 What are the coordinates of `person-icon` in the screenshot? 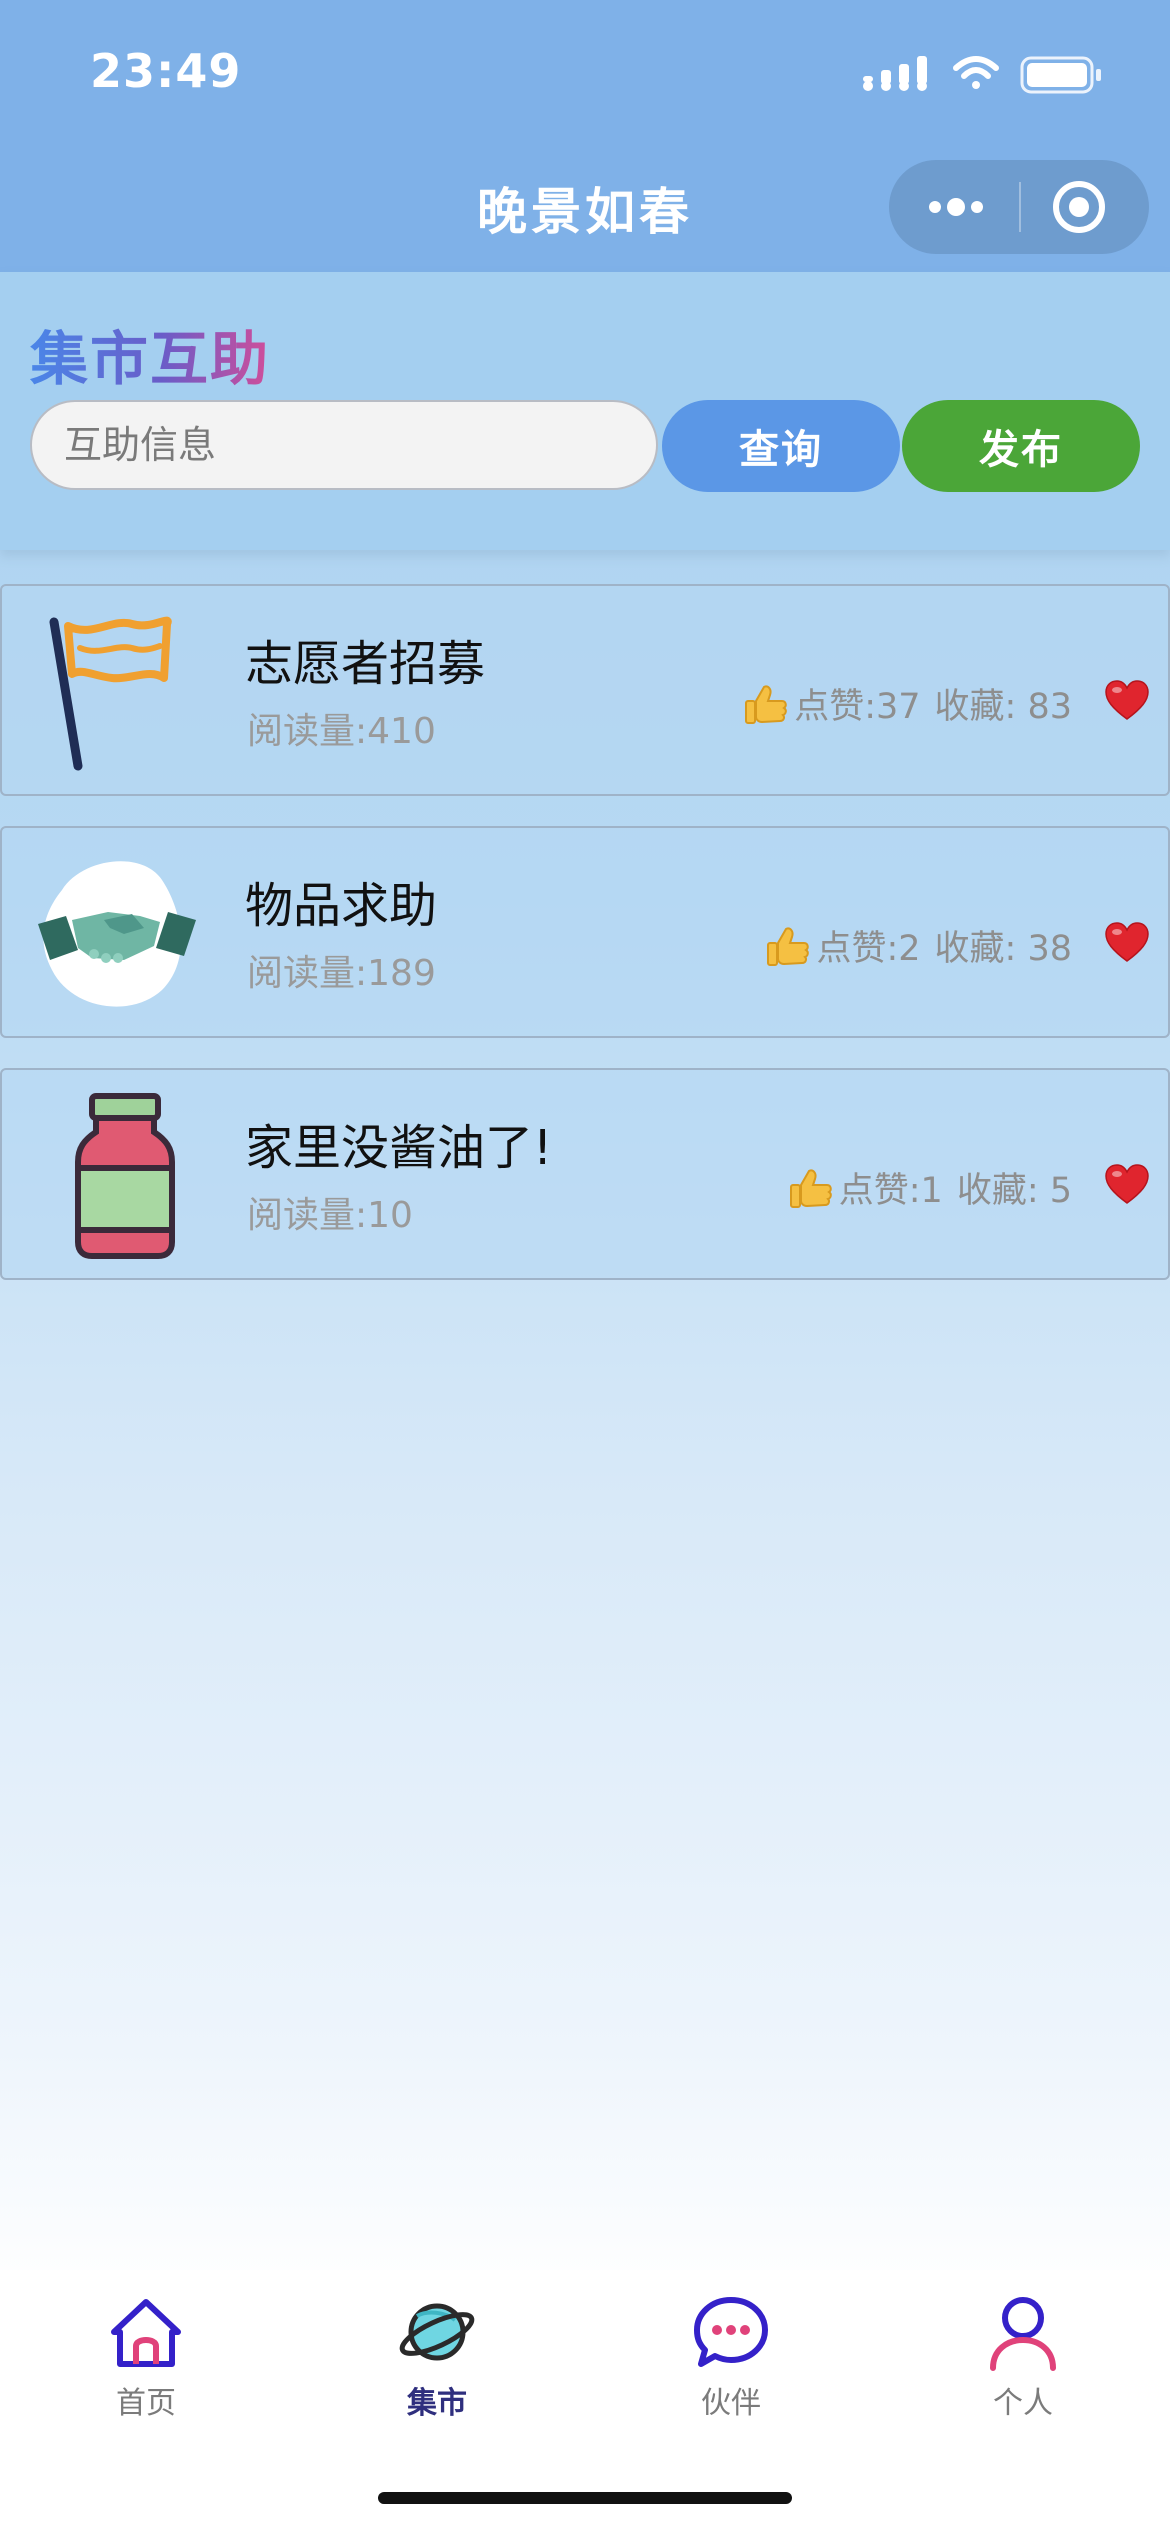 It's located at (1023, 2334).